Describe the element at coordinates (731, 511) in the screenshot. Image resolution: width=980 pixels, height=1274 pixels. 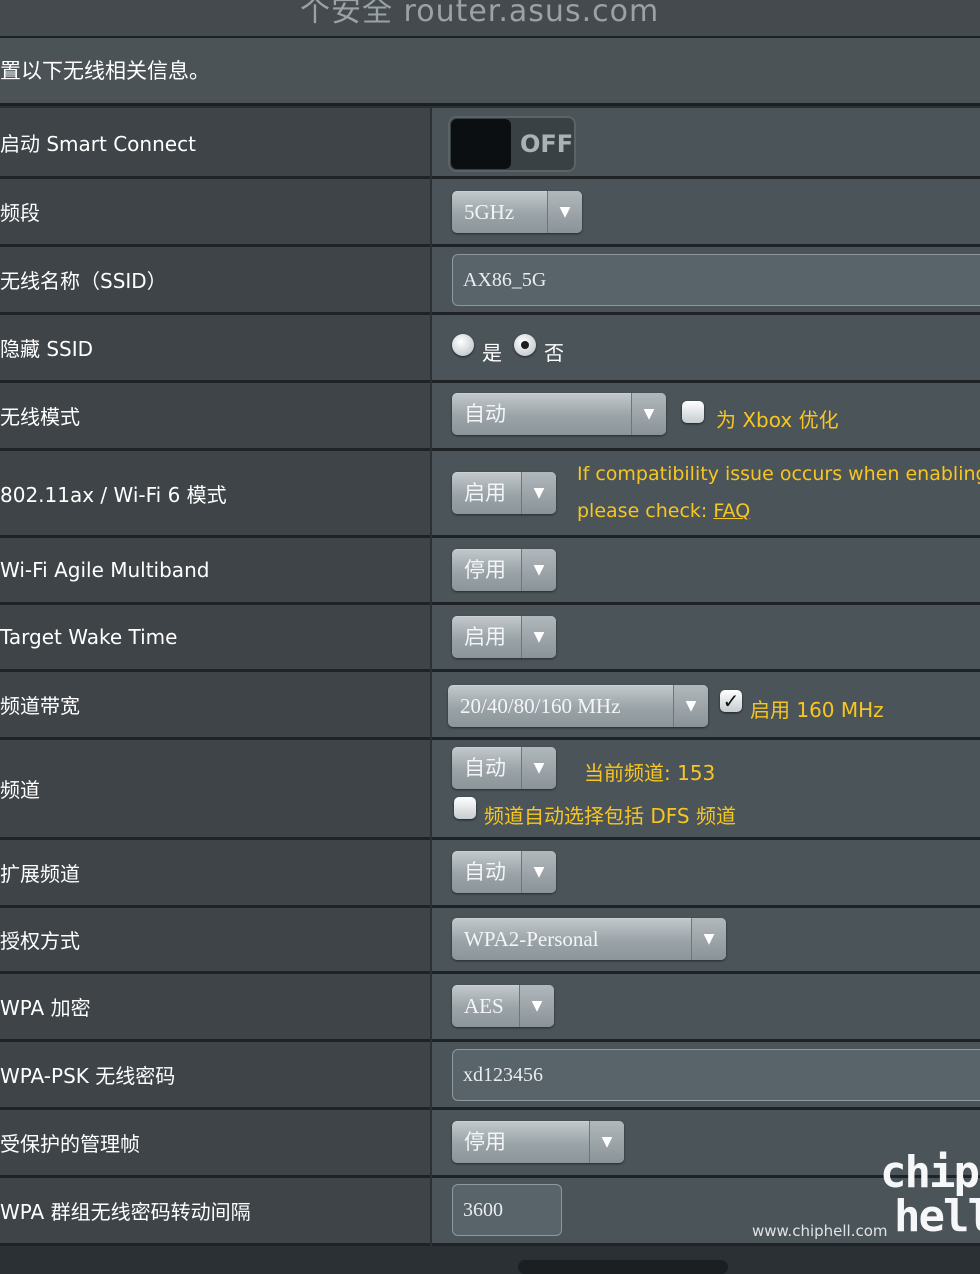
I see `faq-link: FAQ` at that location.